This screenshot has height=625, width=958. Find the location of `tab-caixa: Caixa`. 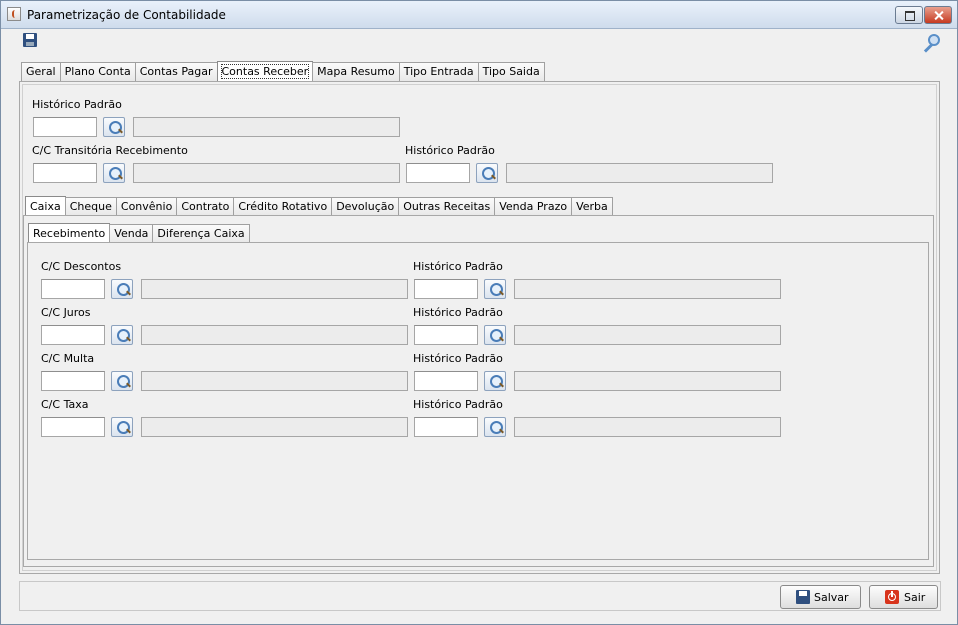

tab-caixa: Caixa is located at coordinates (45, 206).